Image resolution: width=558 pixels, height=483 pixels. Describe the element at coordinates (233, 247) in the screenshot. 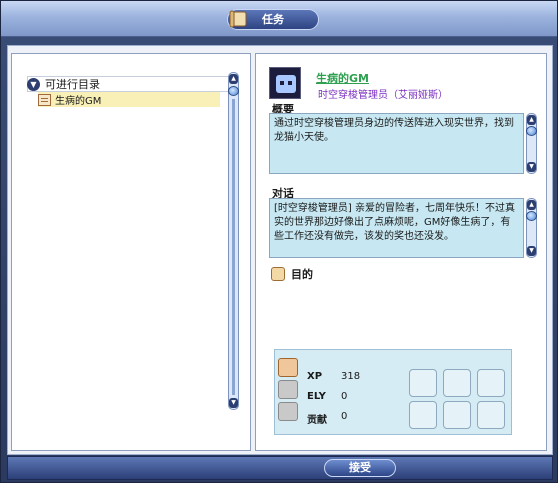

I see `scroll-track` at that location.